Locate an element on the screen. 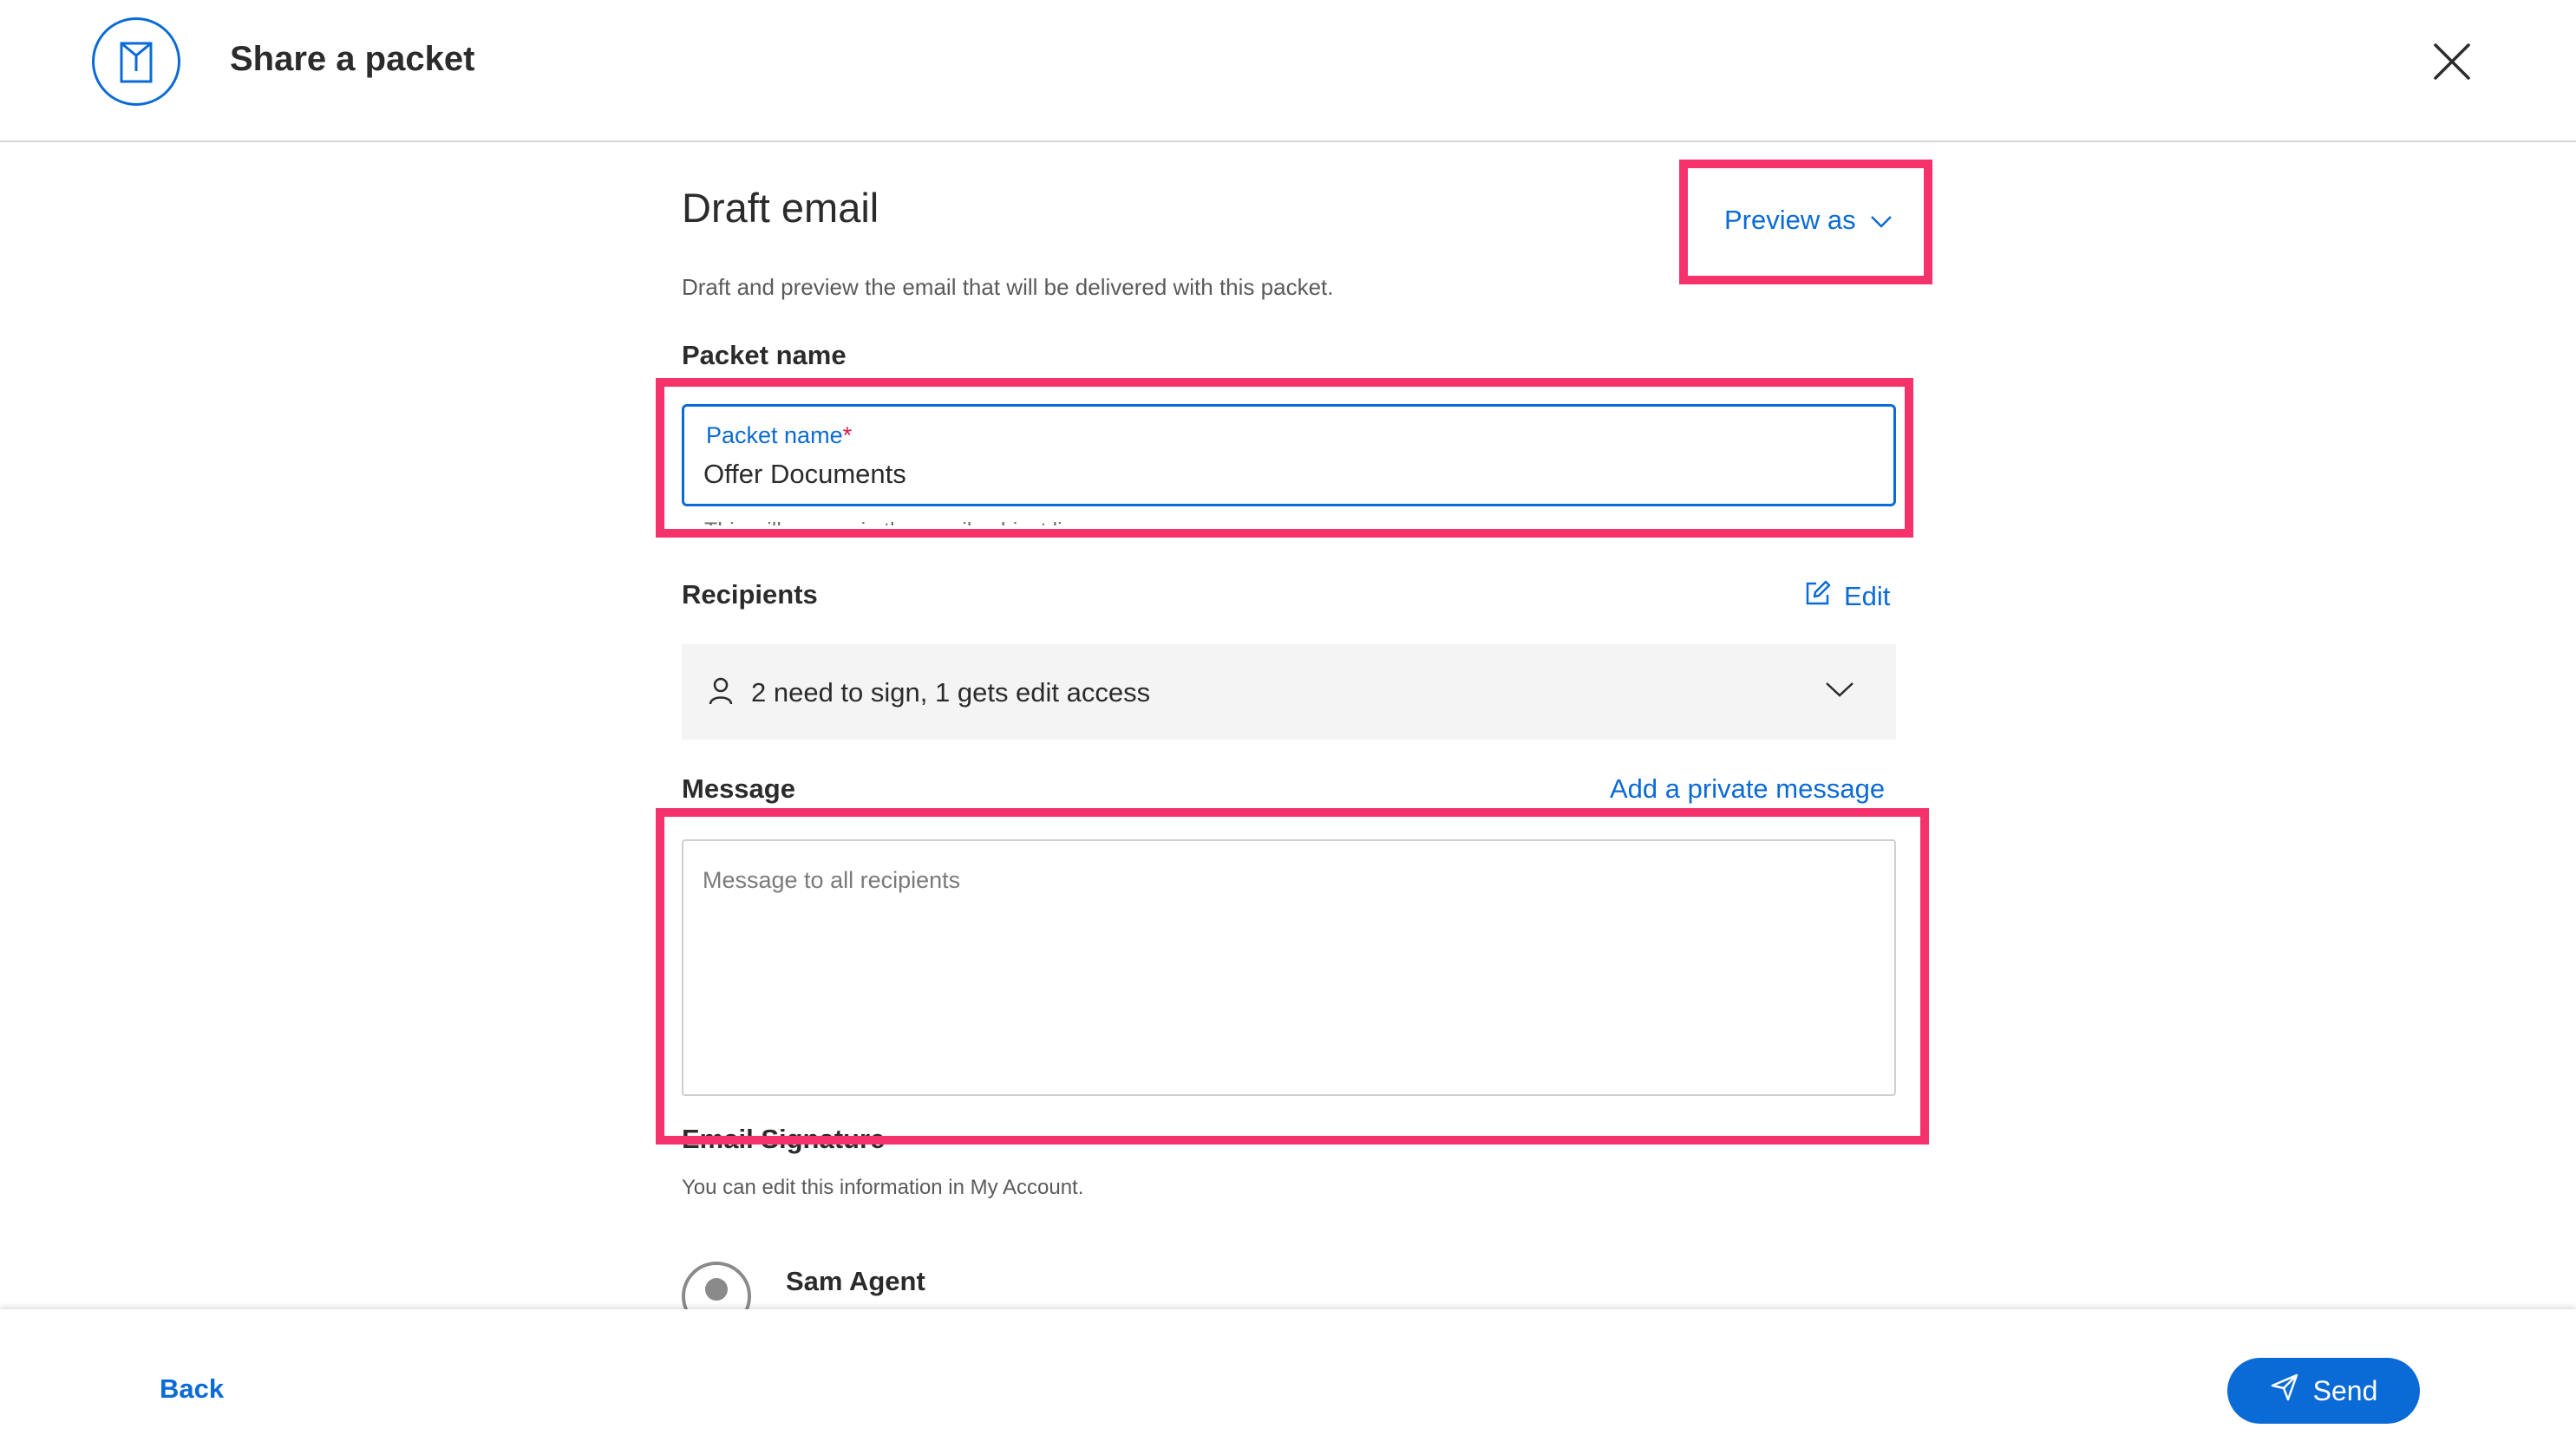  recipients-summary-text: 2 need to sign, 1 gets edit access is located at coordinates (951, 692).